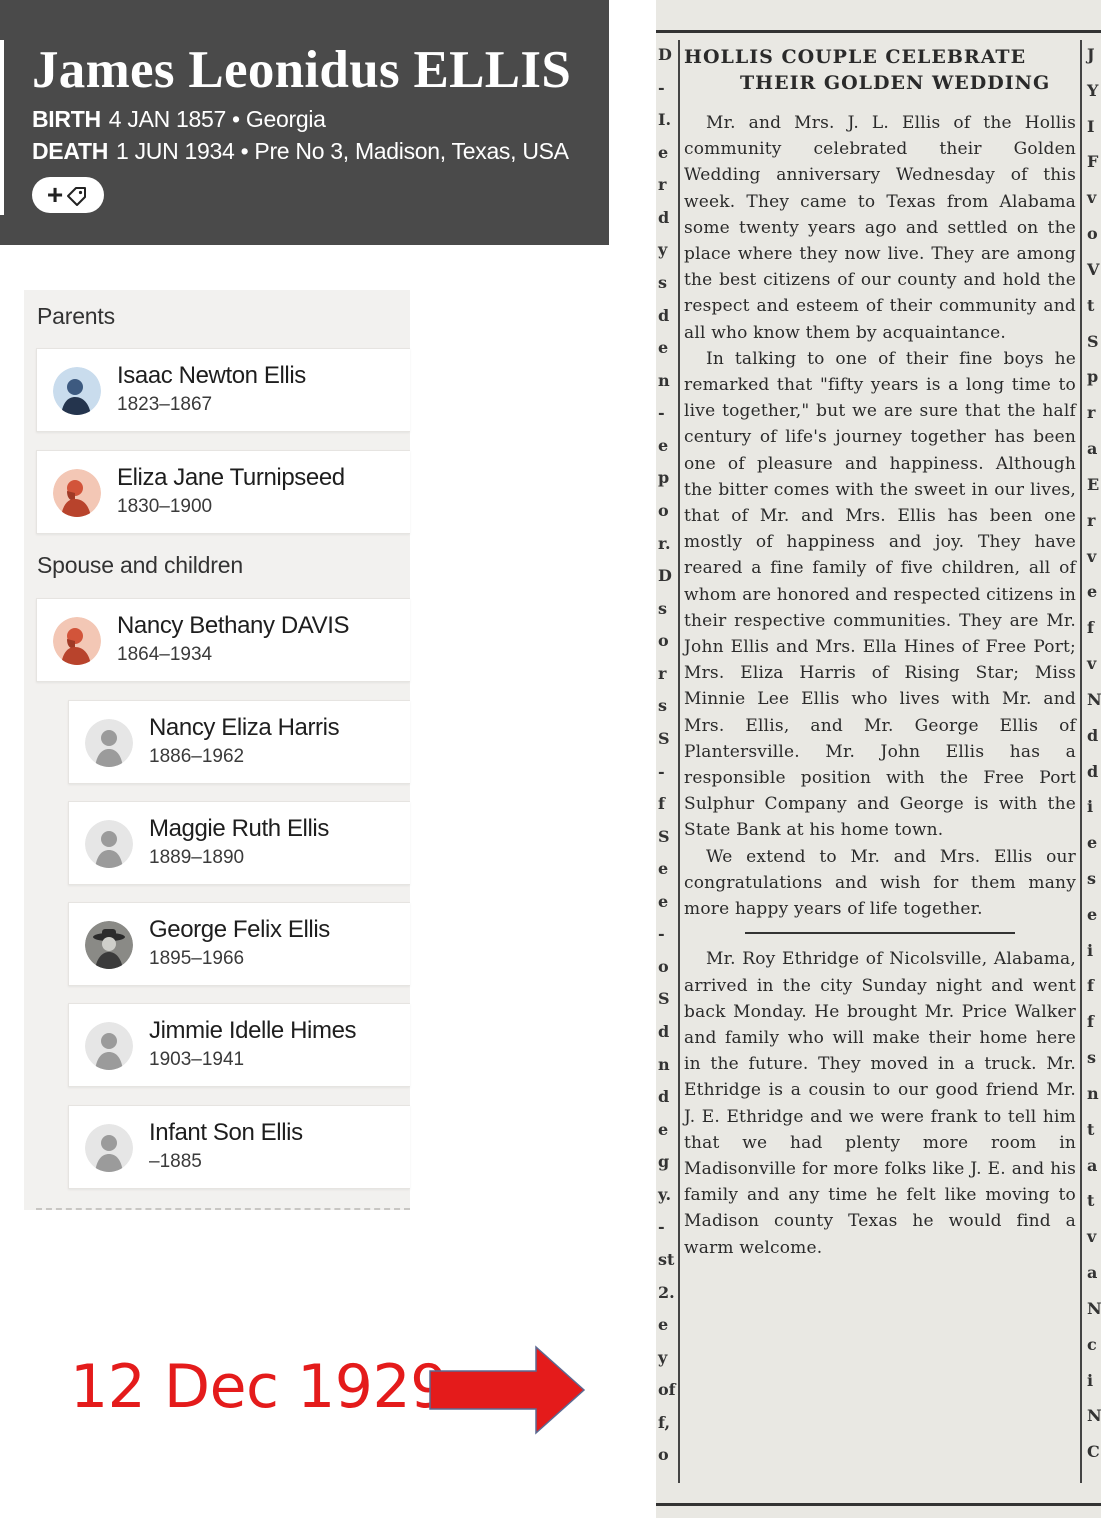  What do you see at coordinates (109, 945) in the screenshot?
I see `photo-avatar` at bounding box center [109, 945].